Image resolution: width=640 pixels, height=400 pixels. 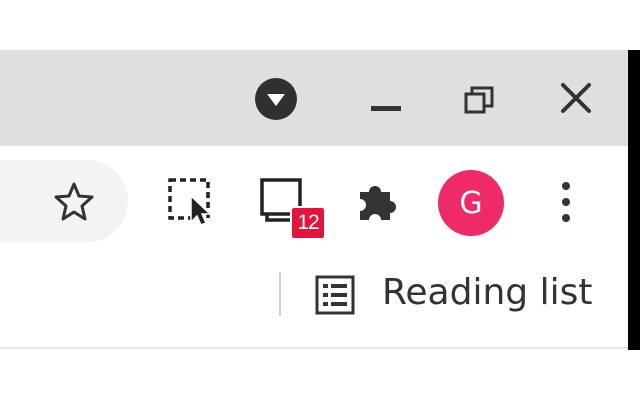 What do you see at coordinates (314, 348) in the screenshot?
I see `content-divider` at bounding box center [314, 348].